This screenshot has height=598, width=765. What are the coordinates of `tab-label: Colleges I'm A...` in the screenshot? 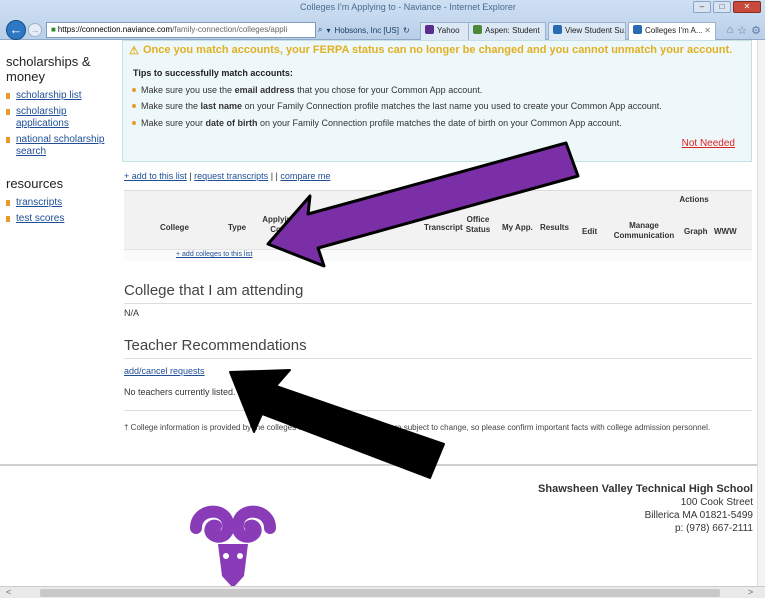 It's located at (674, 30).